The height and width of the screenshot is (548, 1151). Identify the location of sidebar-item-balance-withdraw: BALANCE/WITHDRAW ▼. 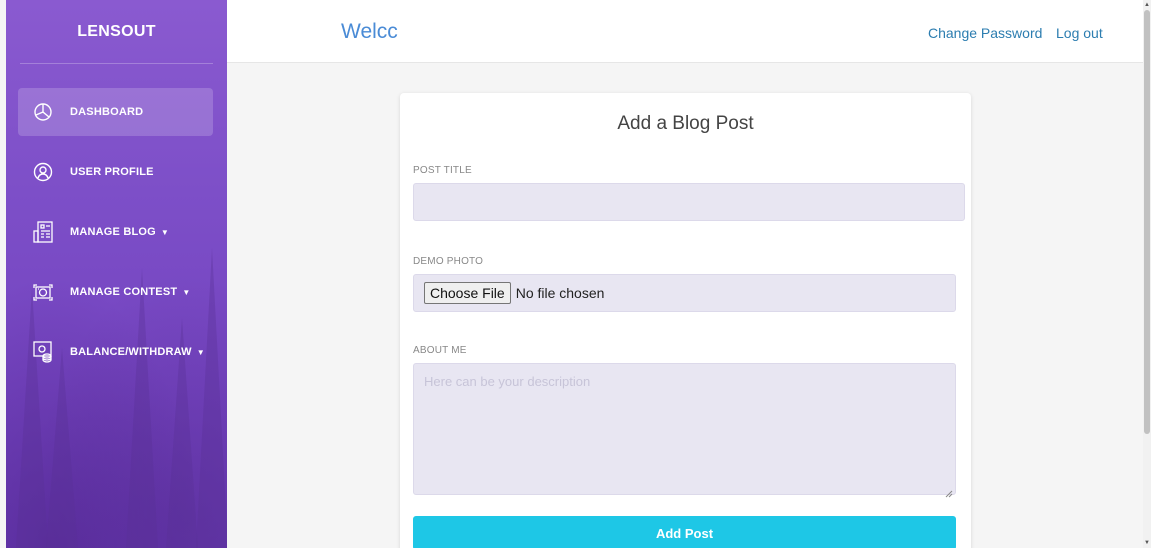
(115, 352).